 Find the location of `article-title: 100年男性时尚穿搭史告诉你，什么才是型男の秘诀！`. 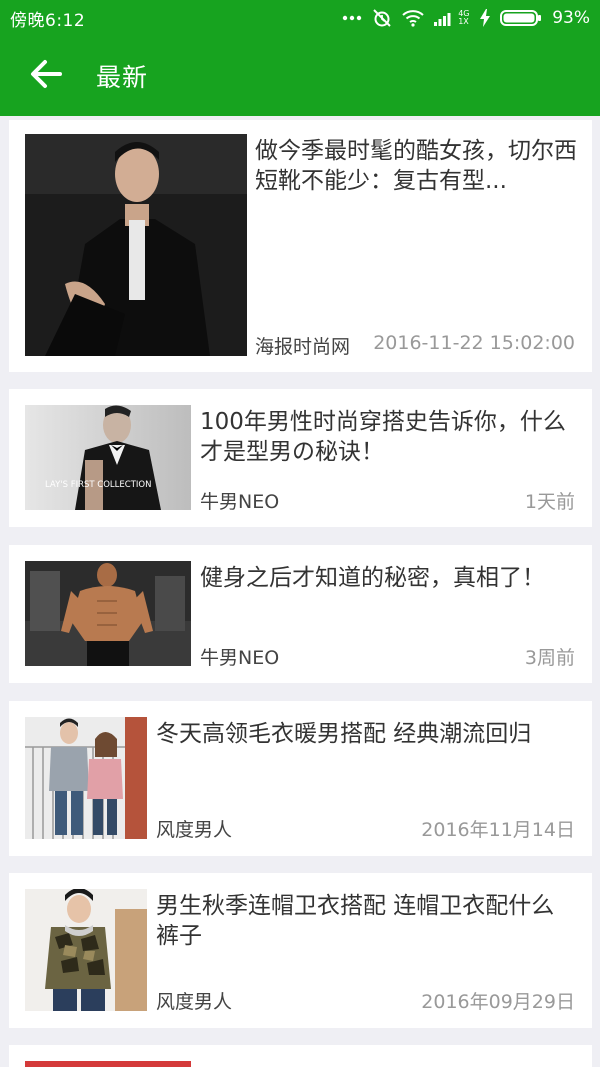

article-title: 100年男性时尚穿搭史告诉你，什么才是型男の秘诀！ is located at coordinates (383, 437).